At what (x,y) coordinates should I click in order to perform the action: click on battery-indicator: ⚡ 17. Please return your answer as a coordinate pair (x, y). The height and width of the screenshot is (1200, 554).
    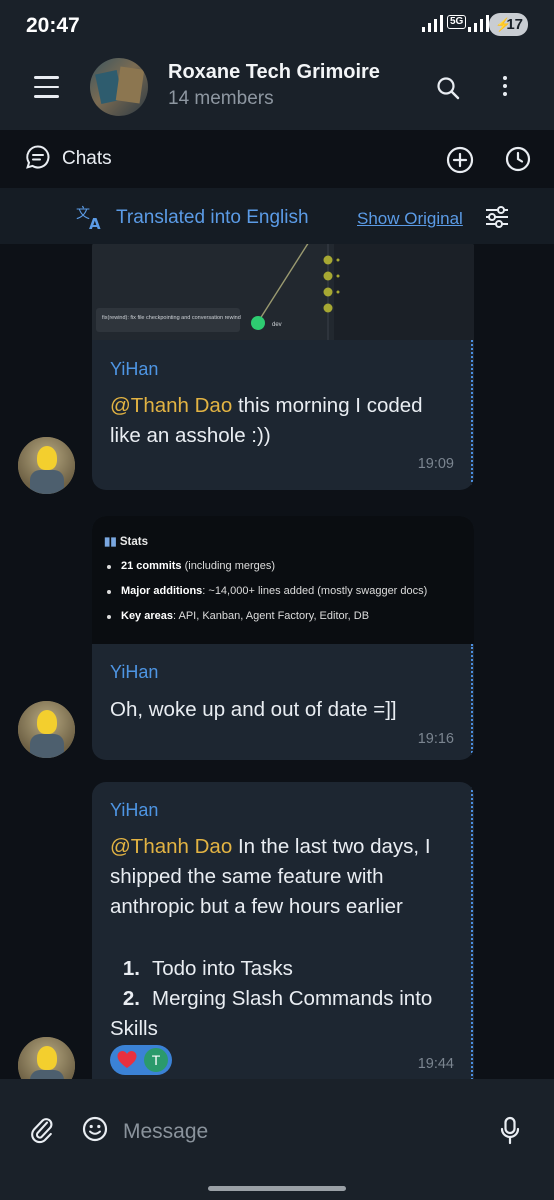
    Looking at the image, I should click on (508, 24).